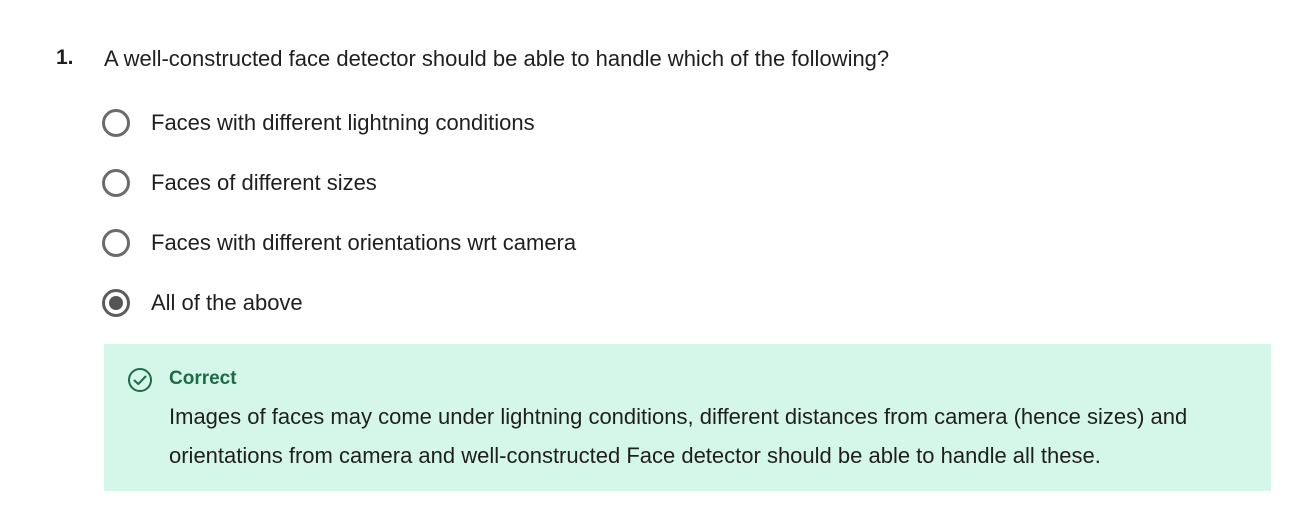 The height and width of the screenshot is (520, 1308). I want to click on answer-option-all: All of the above, so click(652, 316).